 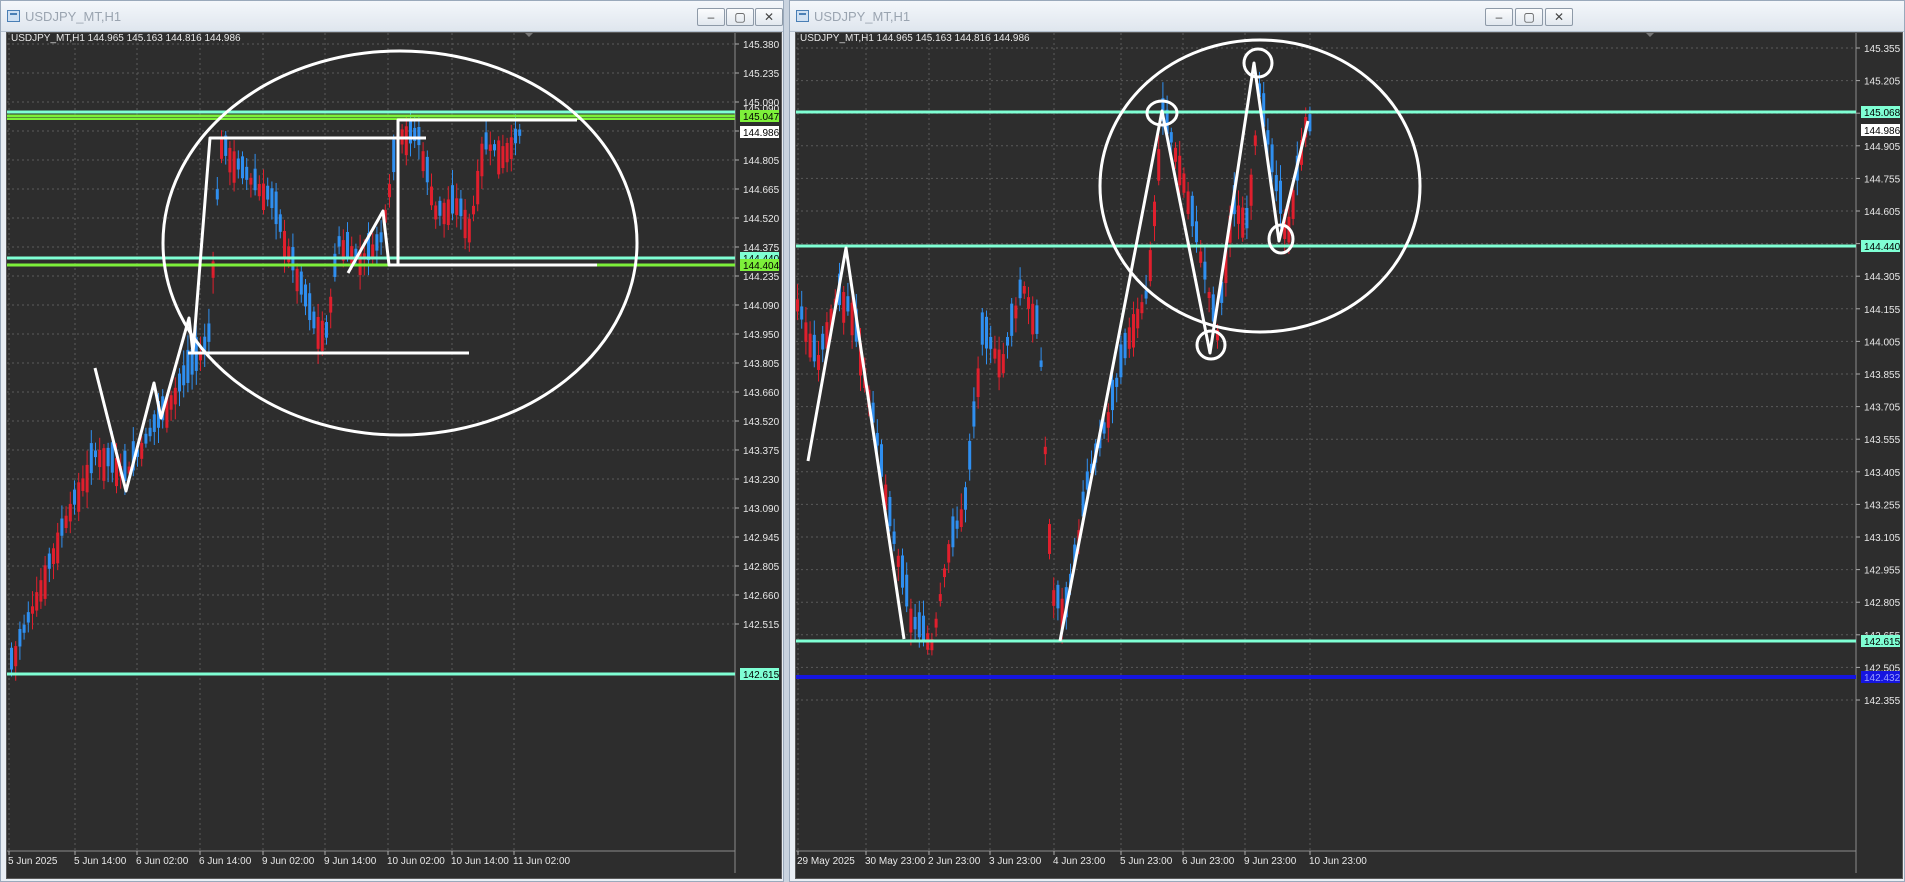 What do you see at coordinates (225, 861) in the screenshot?
I see `time-label: 6 Jun 14:00` at bounding box center [225, 861].